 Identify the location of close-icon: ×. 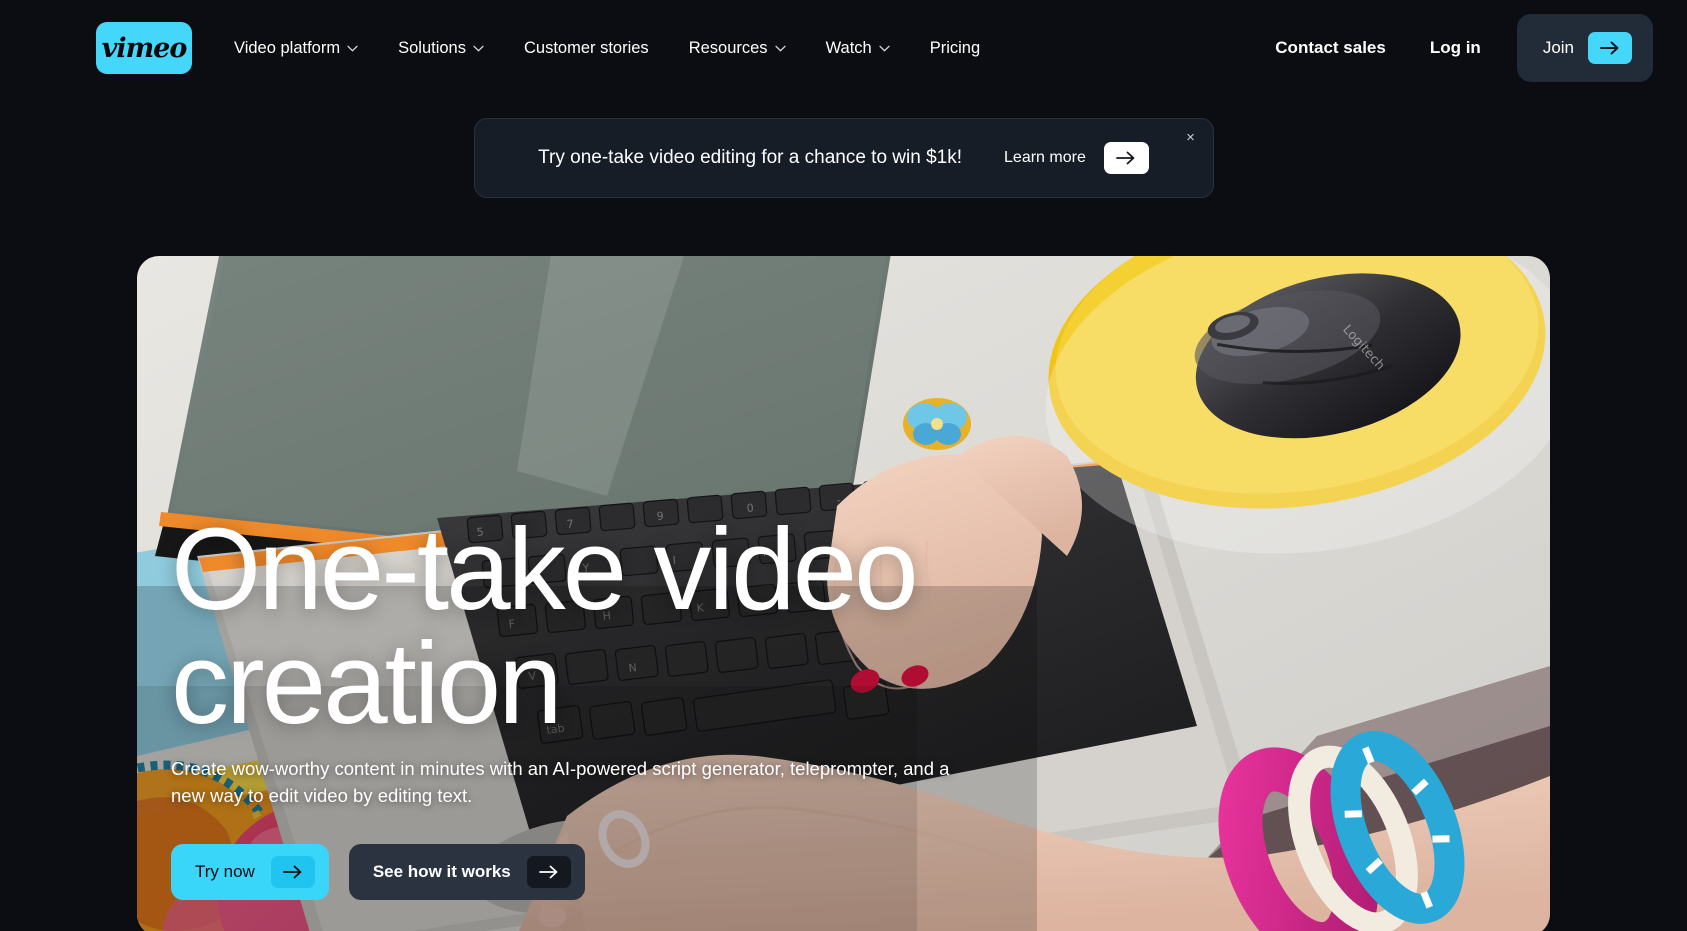
(1191, 137).